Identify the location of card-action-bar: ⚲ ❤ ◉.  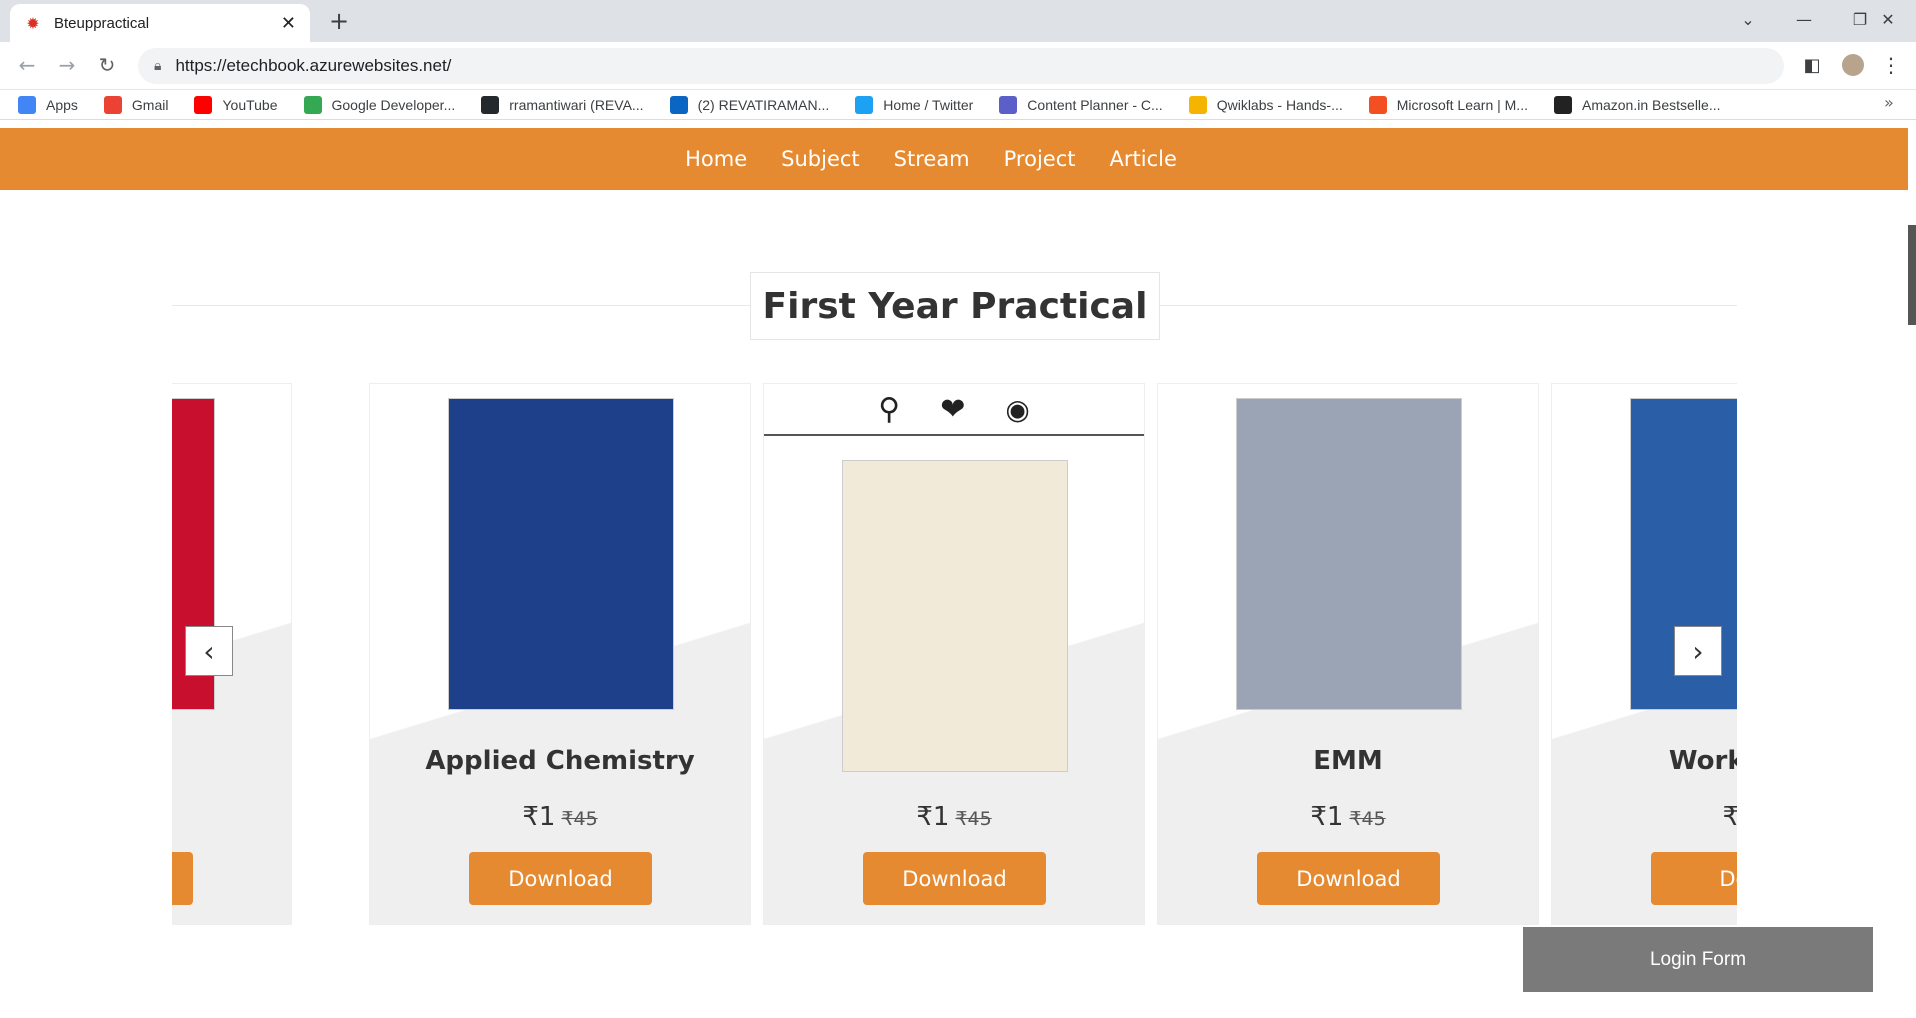
(954, 410).